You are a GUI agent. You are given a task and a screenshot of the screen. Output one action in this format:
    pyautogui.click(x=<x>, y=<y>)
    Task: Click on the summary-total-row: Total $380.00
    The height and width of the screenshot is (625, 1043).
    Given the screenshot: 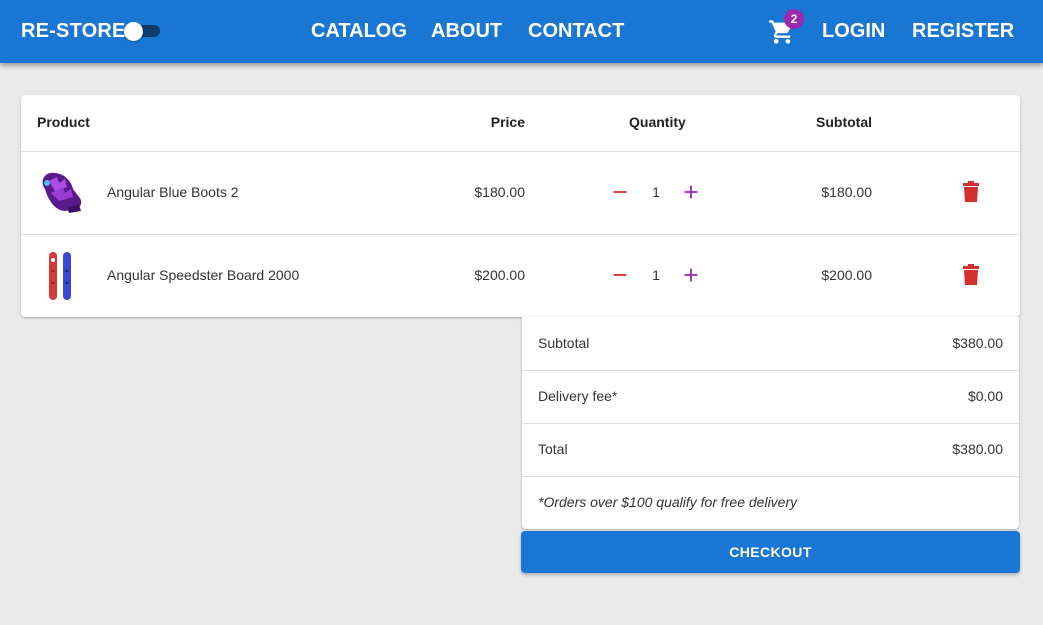 What is the action you would take?
    pyautogui.click(x=770, y=449)
    